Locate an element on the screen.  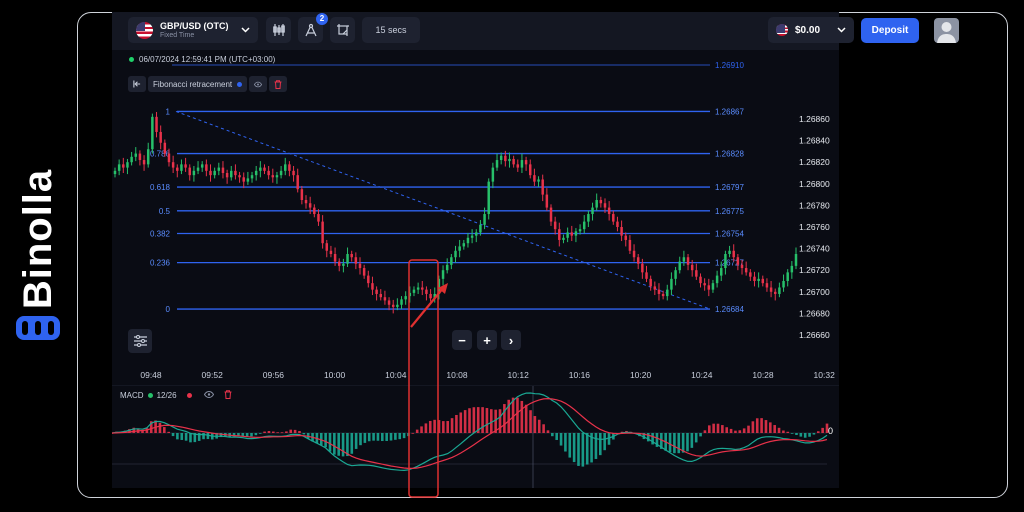
annotation-overlay is located at coordinates (428, 378).